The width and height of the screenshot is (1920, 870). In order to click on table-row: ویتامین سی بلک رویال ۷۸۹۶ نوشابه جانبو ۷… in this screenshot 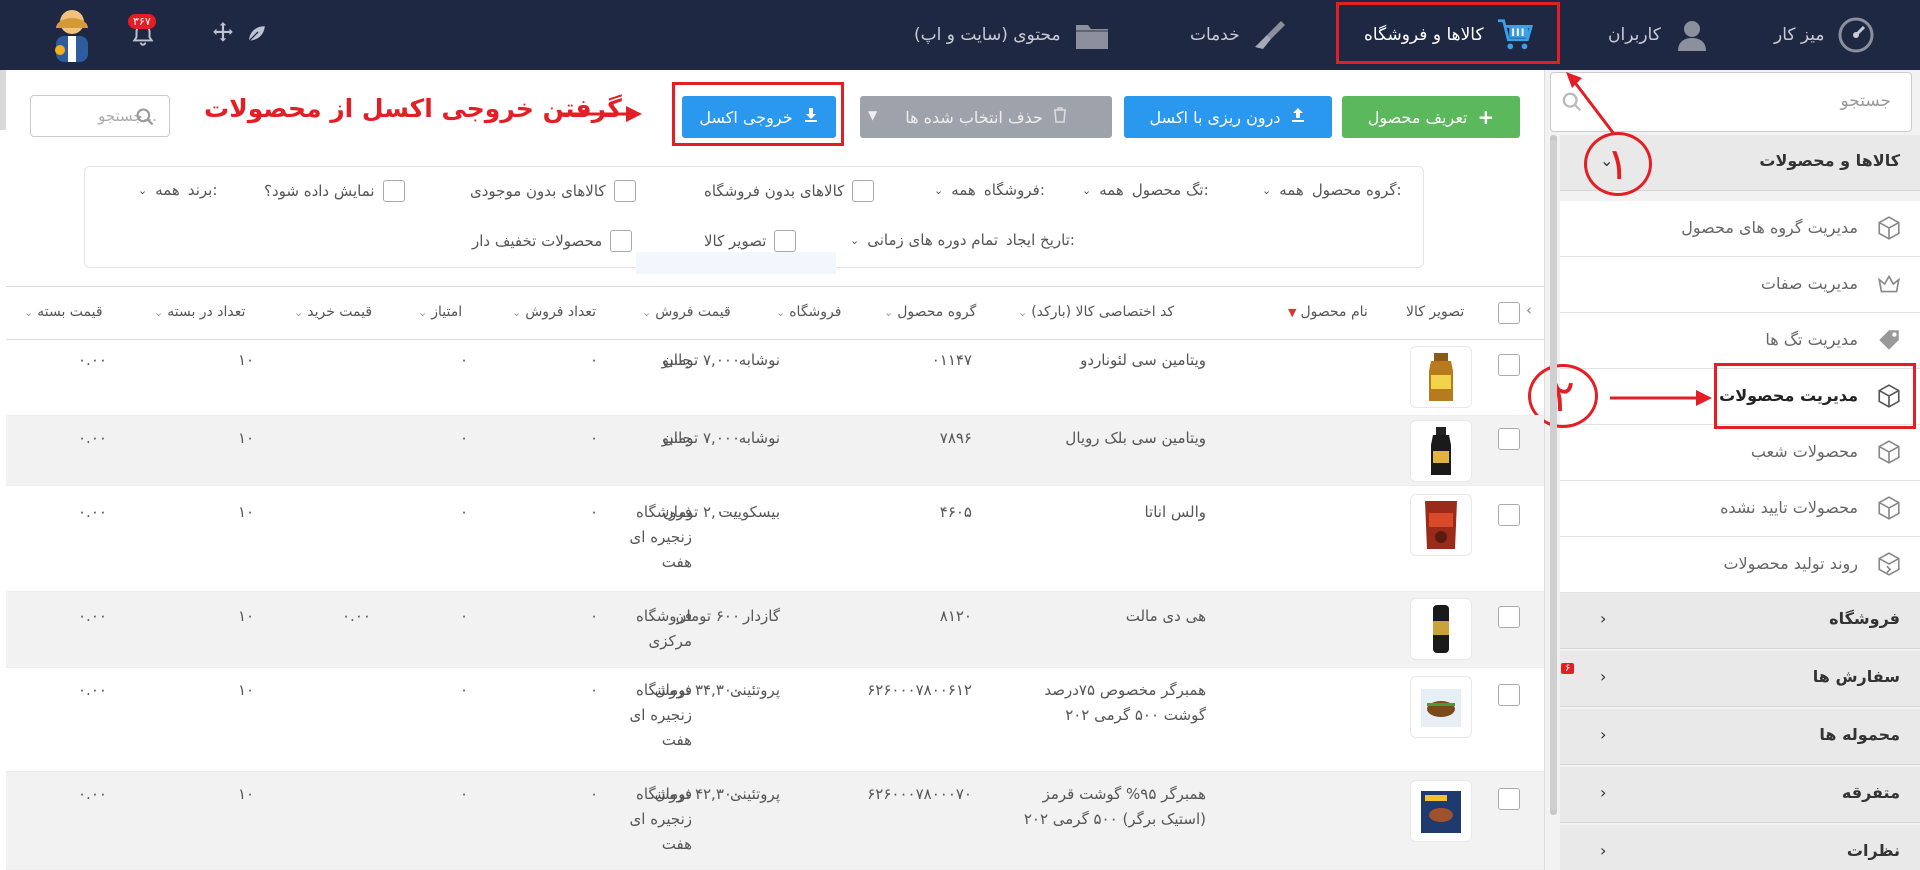, I will do `click(775, 451)`.